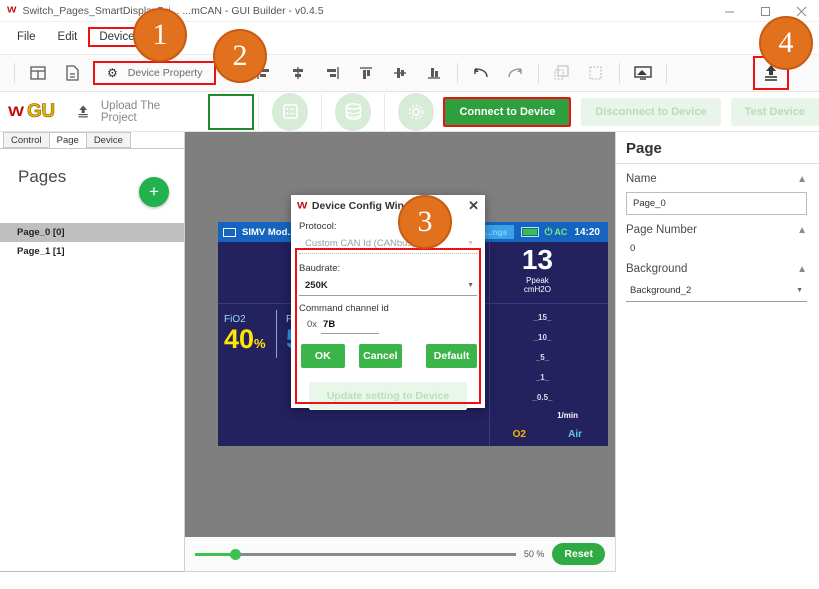 The image size is (819, 589). Describe the element at coordinates (661, 230) in the screenshot. I see `page-number-section-label: Page Number` at that location.